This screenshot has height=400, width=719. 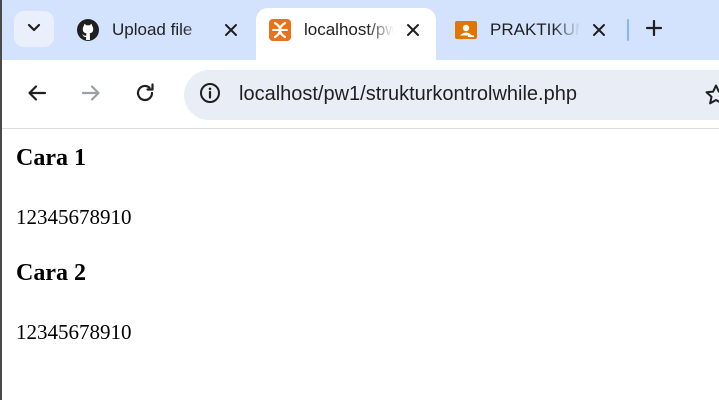 I want to click on info-icon, so click(x=210, y=95).